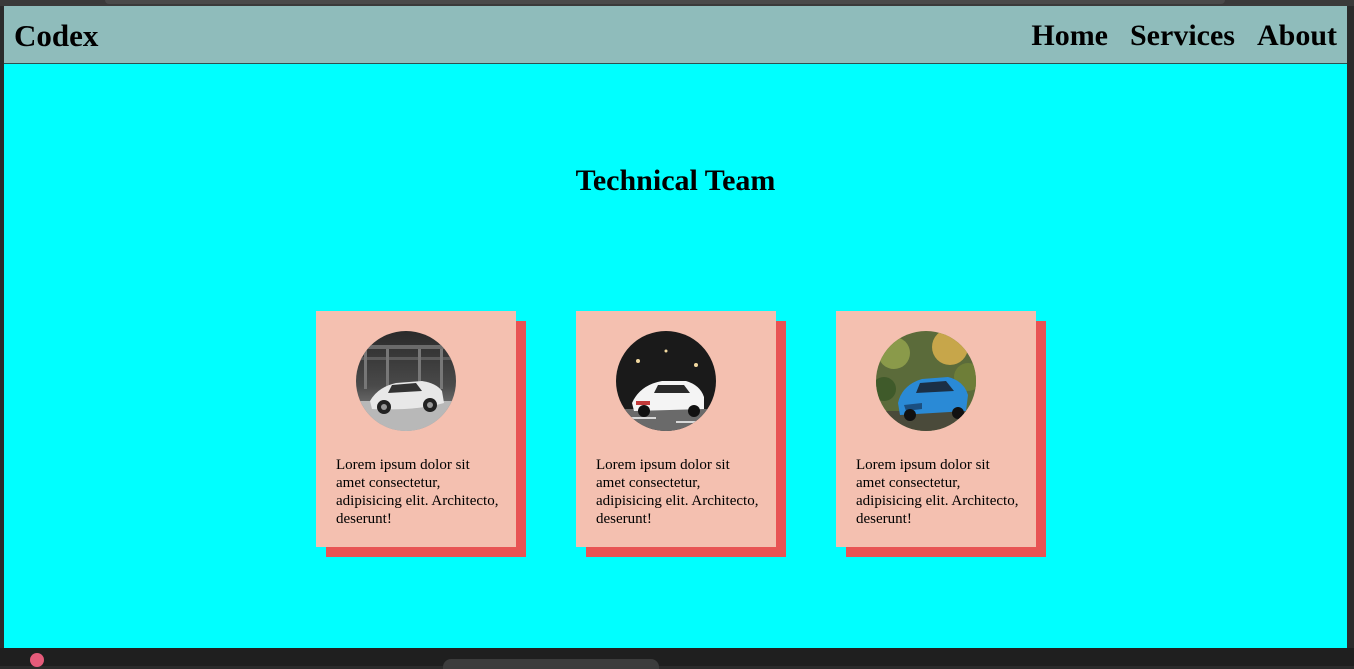 This screenshot has height=669, width=1354. I want to click on nav-link-home: Home, so click(1069, 36).